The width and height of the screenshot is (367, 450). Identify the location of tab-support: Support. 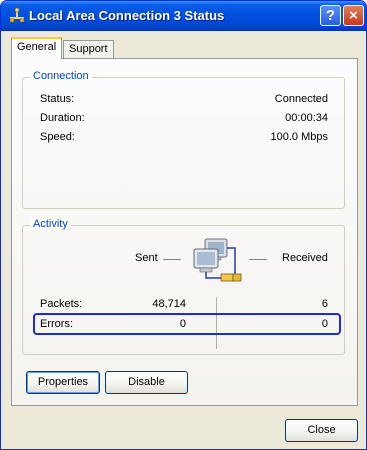
(88, 49).